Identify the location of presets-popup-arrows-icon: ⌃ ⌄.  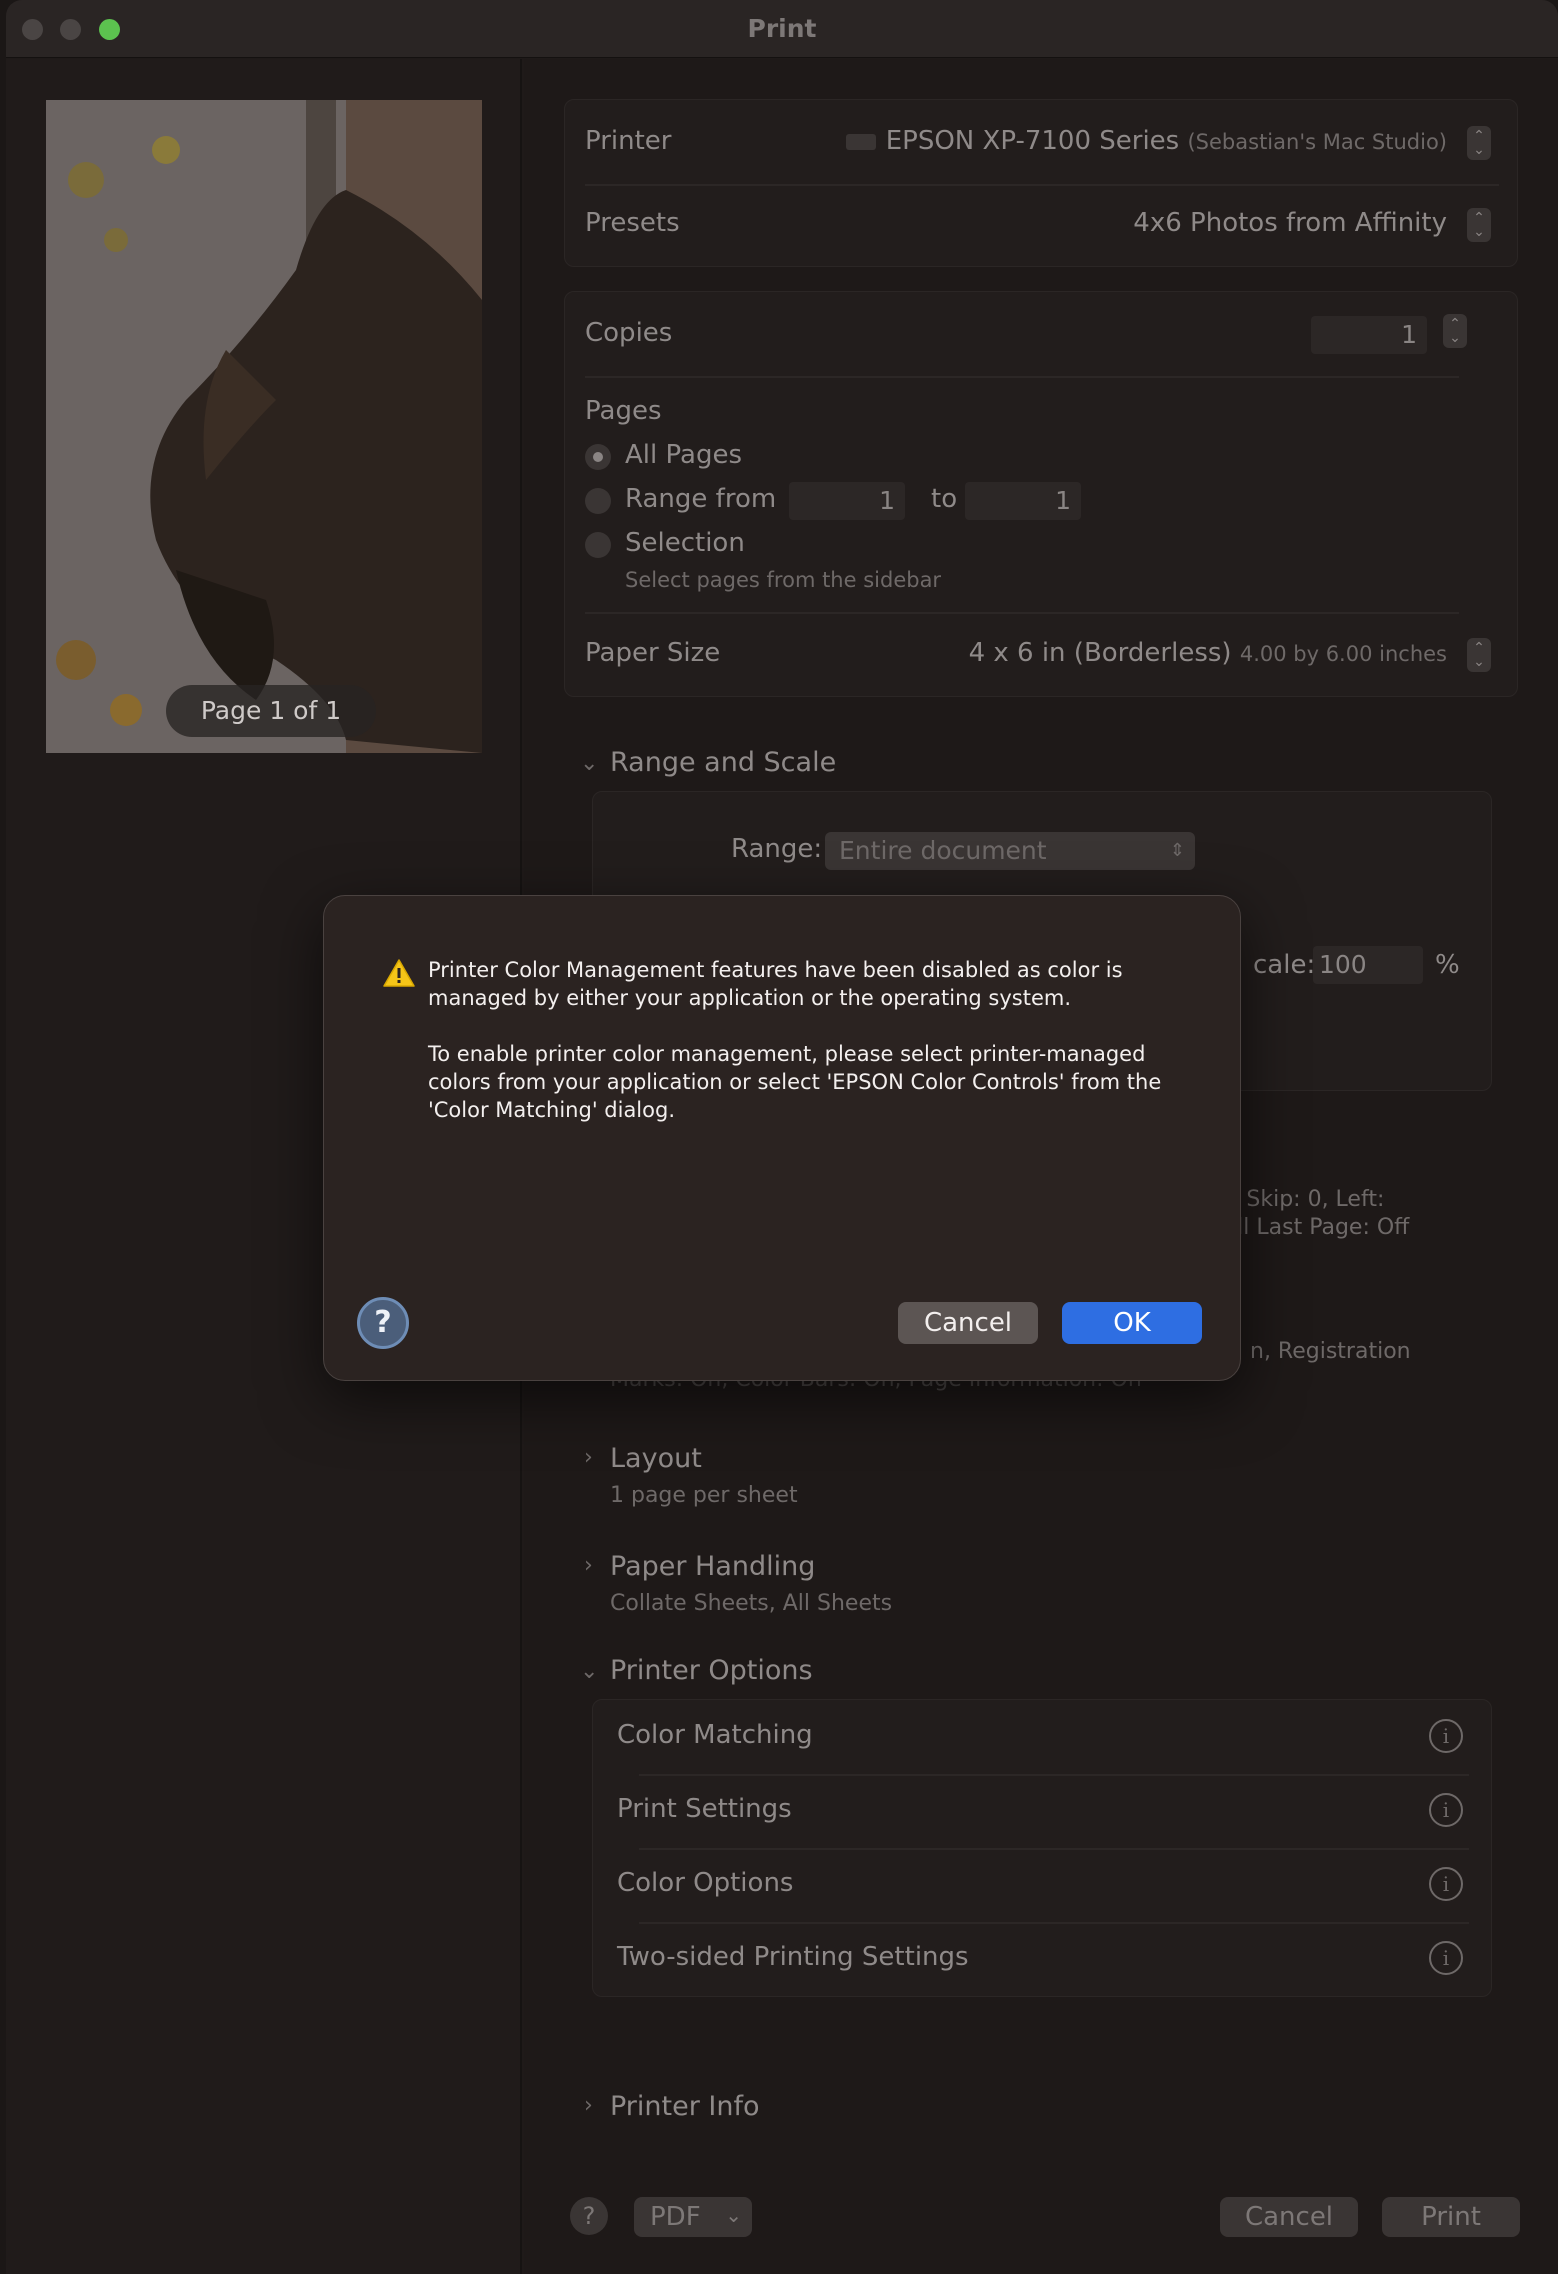
(1479, 225).